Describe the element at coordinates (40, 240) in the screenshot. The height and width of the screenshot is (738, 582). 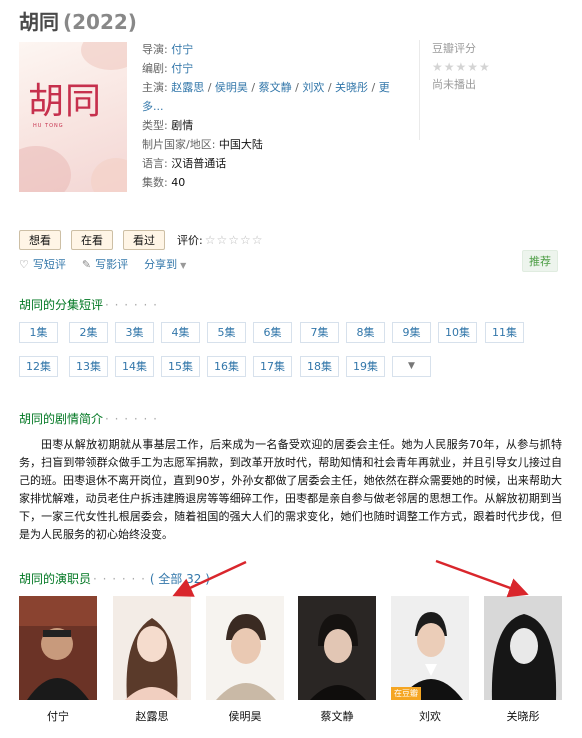
I see `want-to-watch-button: 想看` at that location.